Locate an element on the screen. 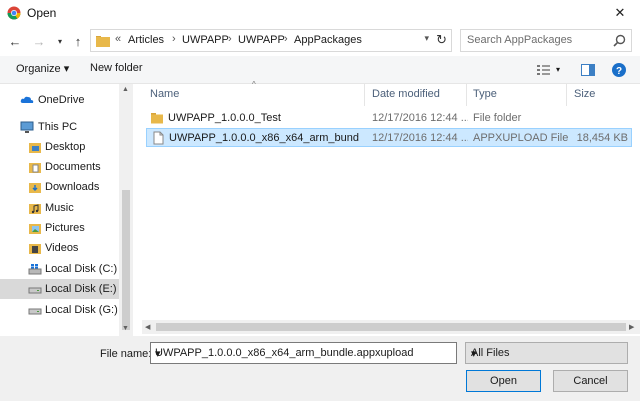 The height and width of the screenshot is (401, 640). music-folder-icon is located at coordinates (35, 209).